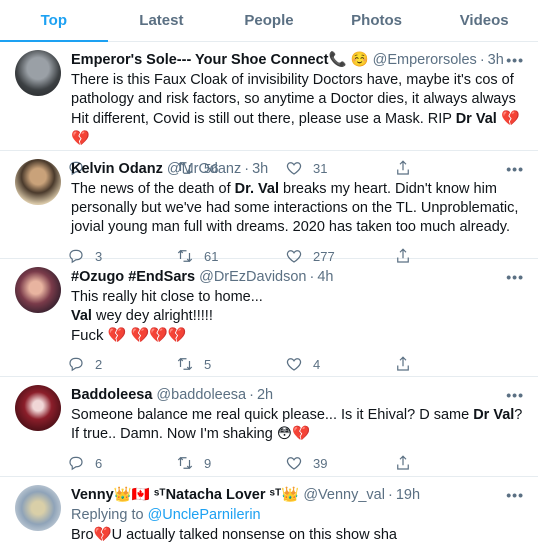 The width and height of the screenshot is (538, 550). Describe the element at coordinates (54, 21) in the screenshot. I see `tab-top: Top` at that location.